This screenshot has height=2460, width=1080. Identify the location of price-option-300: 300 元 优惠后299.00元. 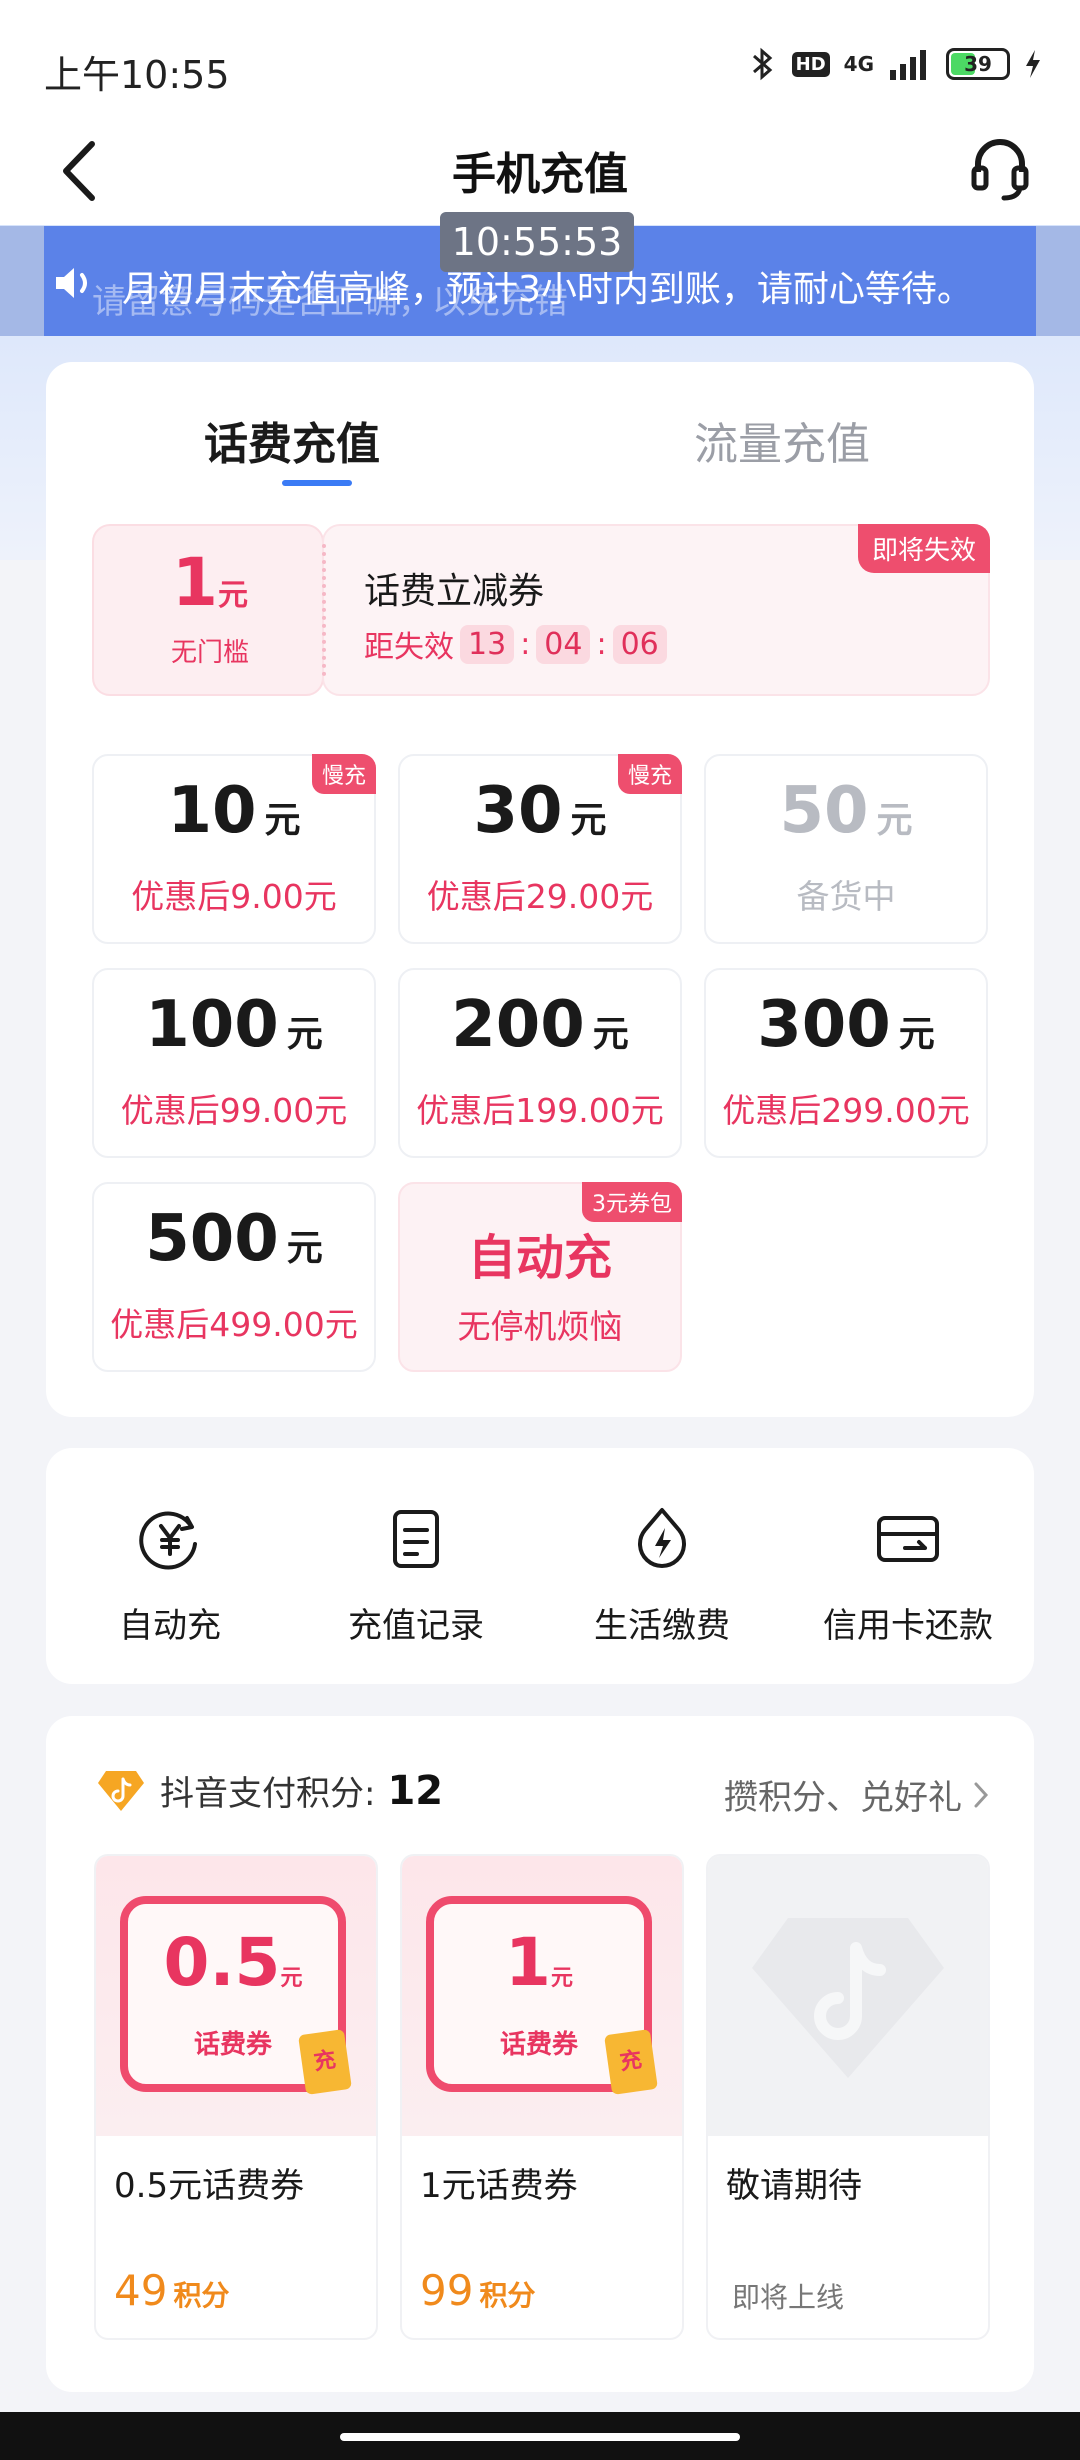
(846, 1063).